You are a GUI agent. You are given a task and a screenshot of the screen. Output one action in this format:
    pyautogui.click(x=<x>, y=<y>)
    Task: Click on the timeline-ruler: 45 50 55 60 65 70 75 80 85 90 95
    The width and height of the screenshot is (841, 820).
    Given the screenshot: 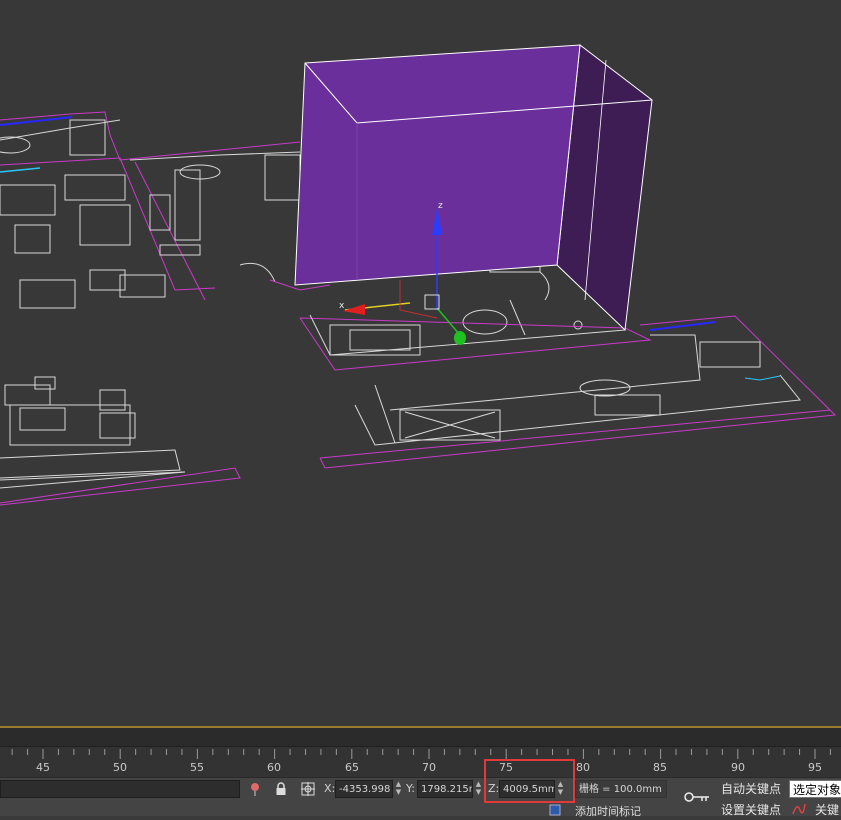 What is the action you would take?
    pyautogui.click(x=420, y=762)
    